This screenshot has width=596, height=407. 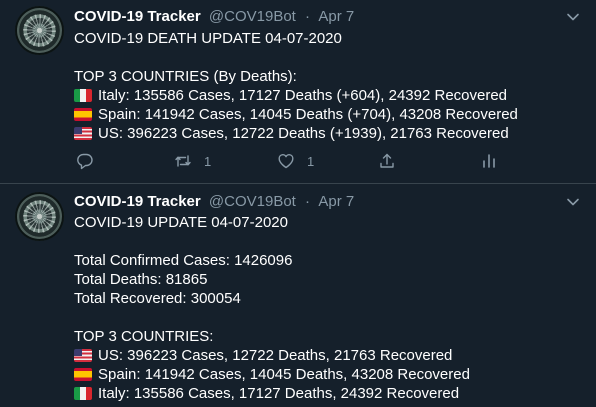 I want to click on total-line: Total Recovered: 300054, so click(x=157, y=298).